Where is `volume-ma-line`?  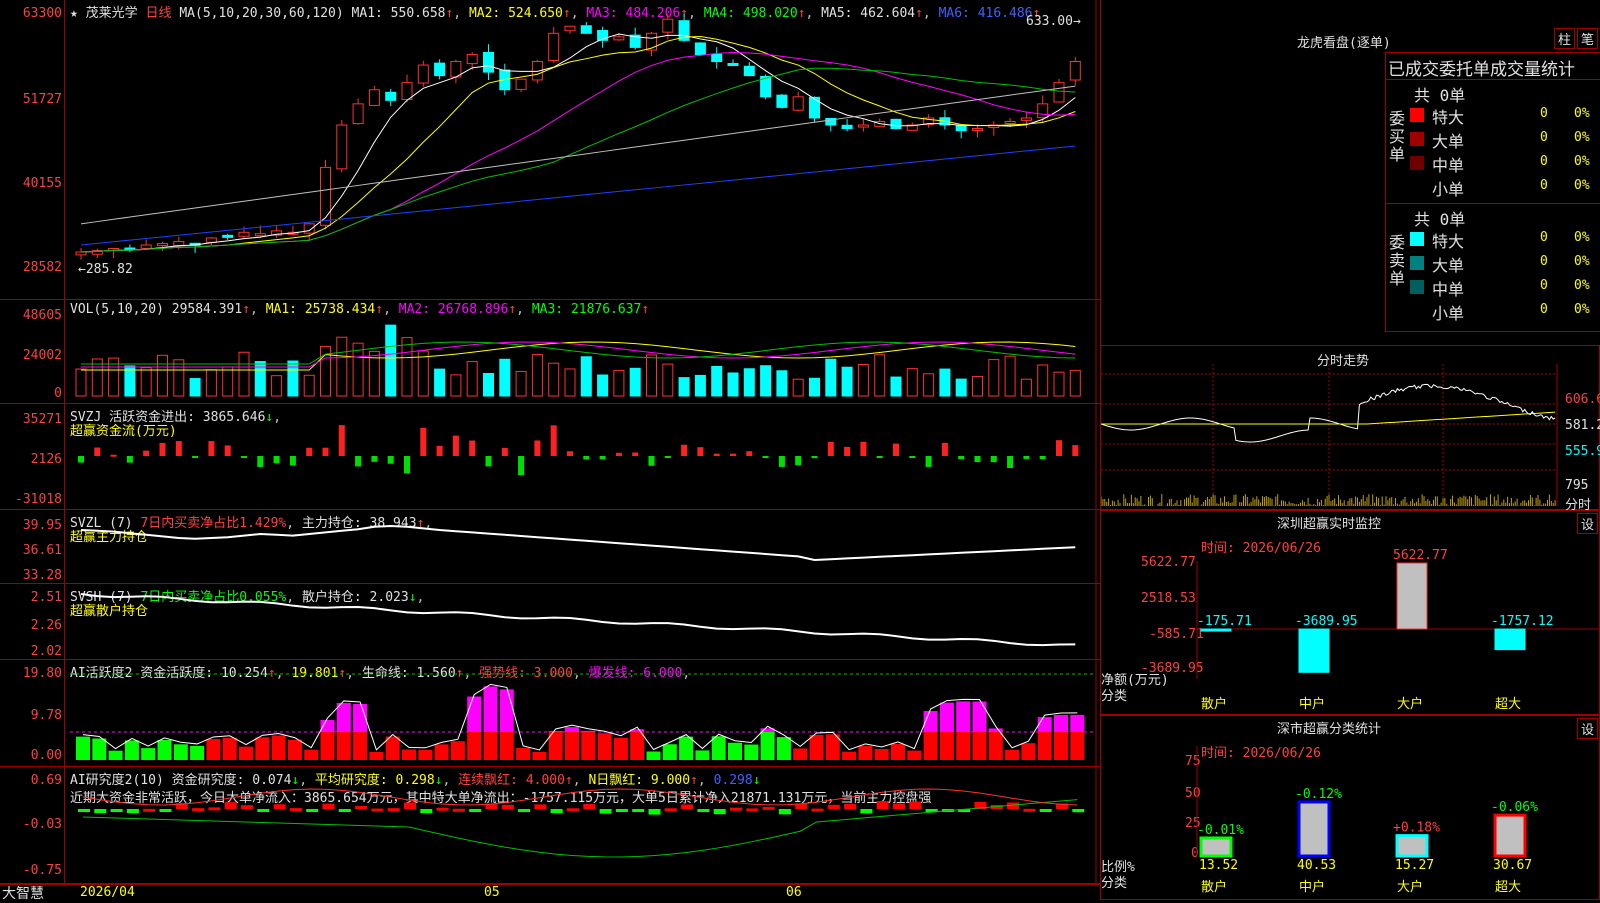
volume-ma-line is located at coordinates (578, 353).